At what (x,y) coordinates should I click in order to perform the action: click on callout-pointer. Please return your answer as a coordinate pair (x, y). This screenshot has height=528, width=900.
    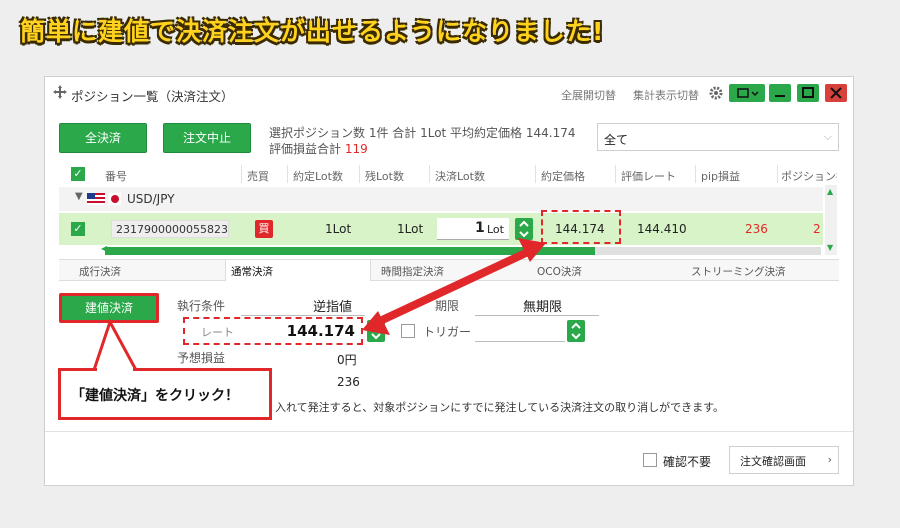
    Looking at the image, I should click on (115, 345).